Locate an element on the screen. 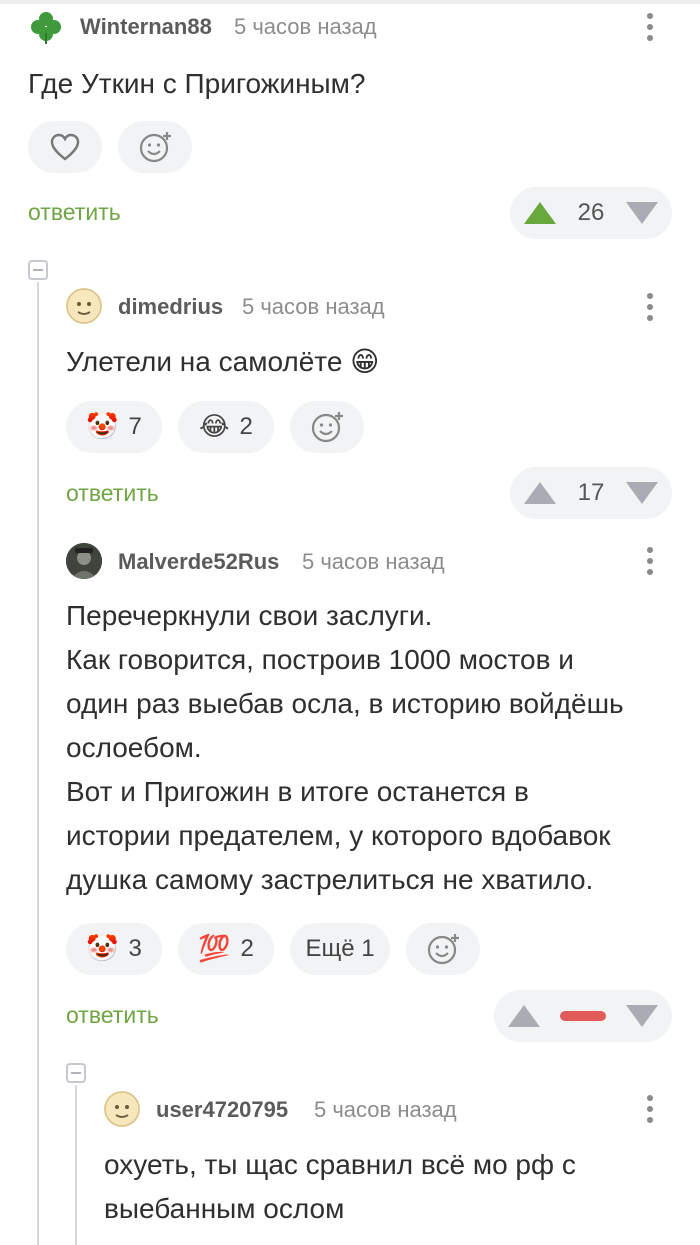  comment-line: ослоебом. is located at coordinates (134, 747).